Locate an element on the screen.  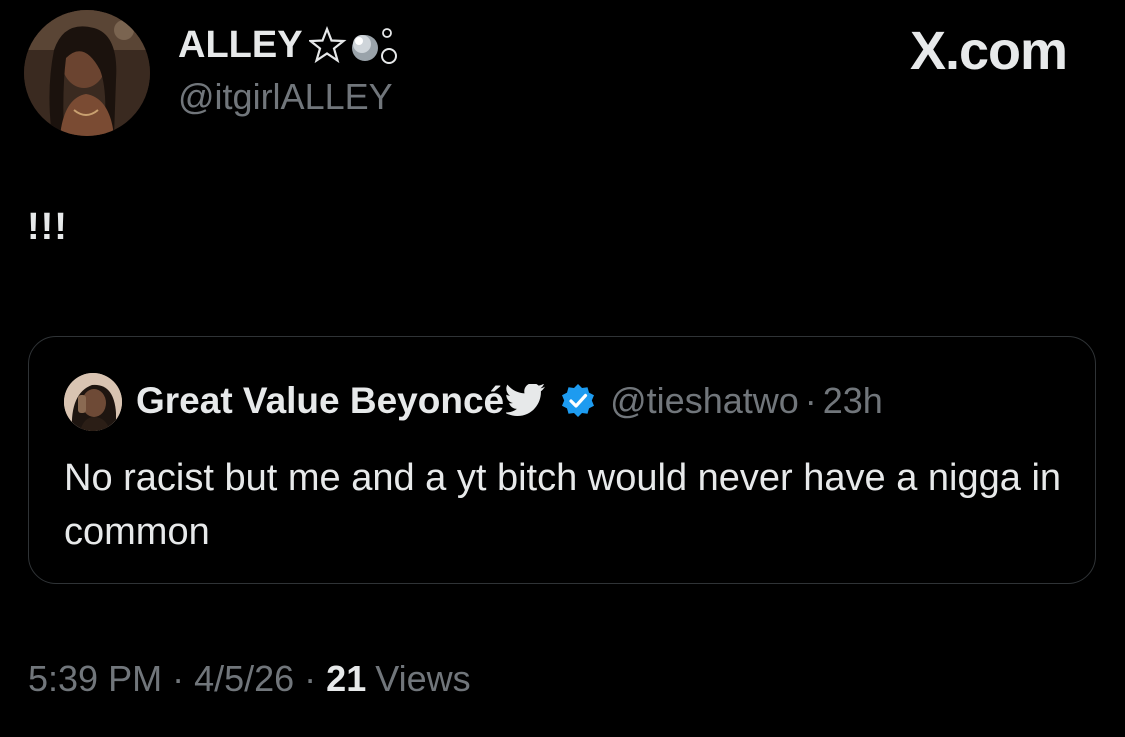
author-avatar is located at coordinates (87, 73).